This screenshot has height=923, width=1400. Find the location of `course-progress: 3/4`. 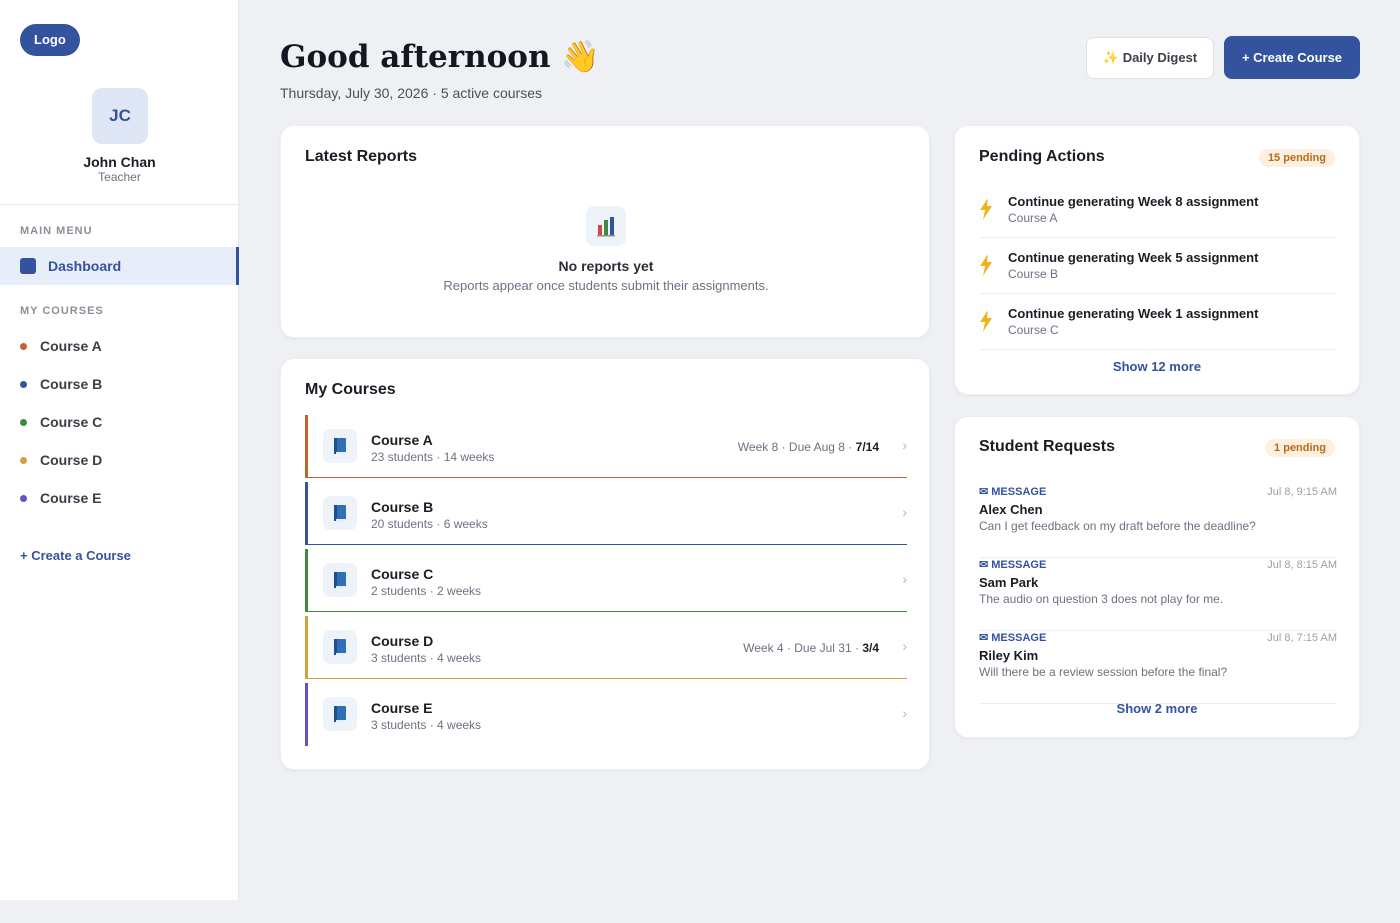

course-progress: 3/4 is located at coordinates (870, 648).